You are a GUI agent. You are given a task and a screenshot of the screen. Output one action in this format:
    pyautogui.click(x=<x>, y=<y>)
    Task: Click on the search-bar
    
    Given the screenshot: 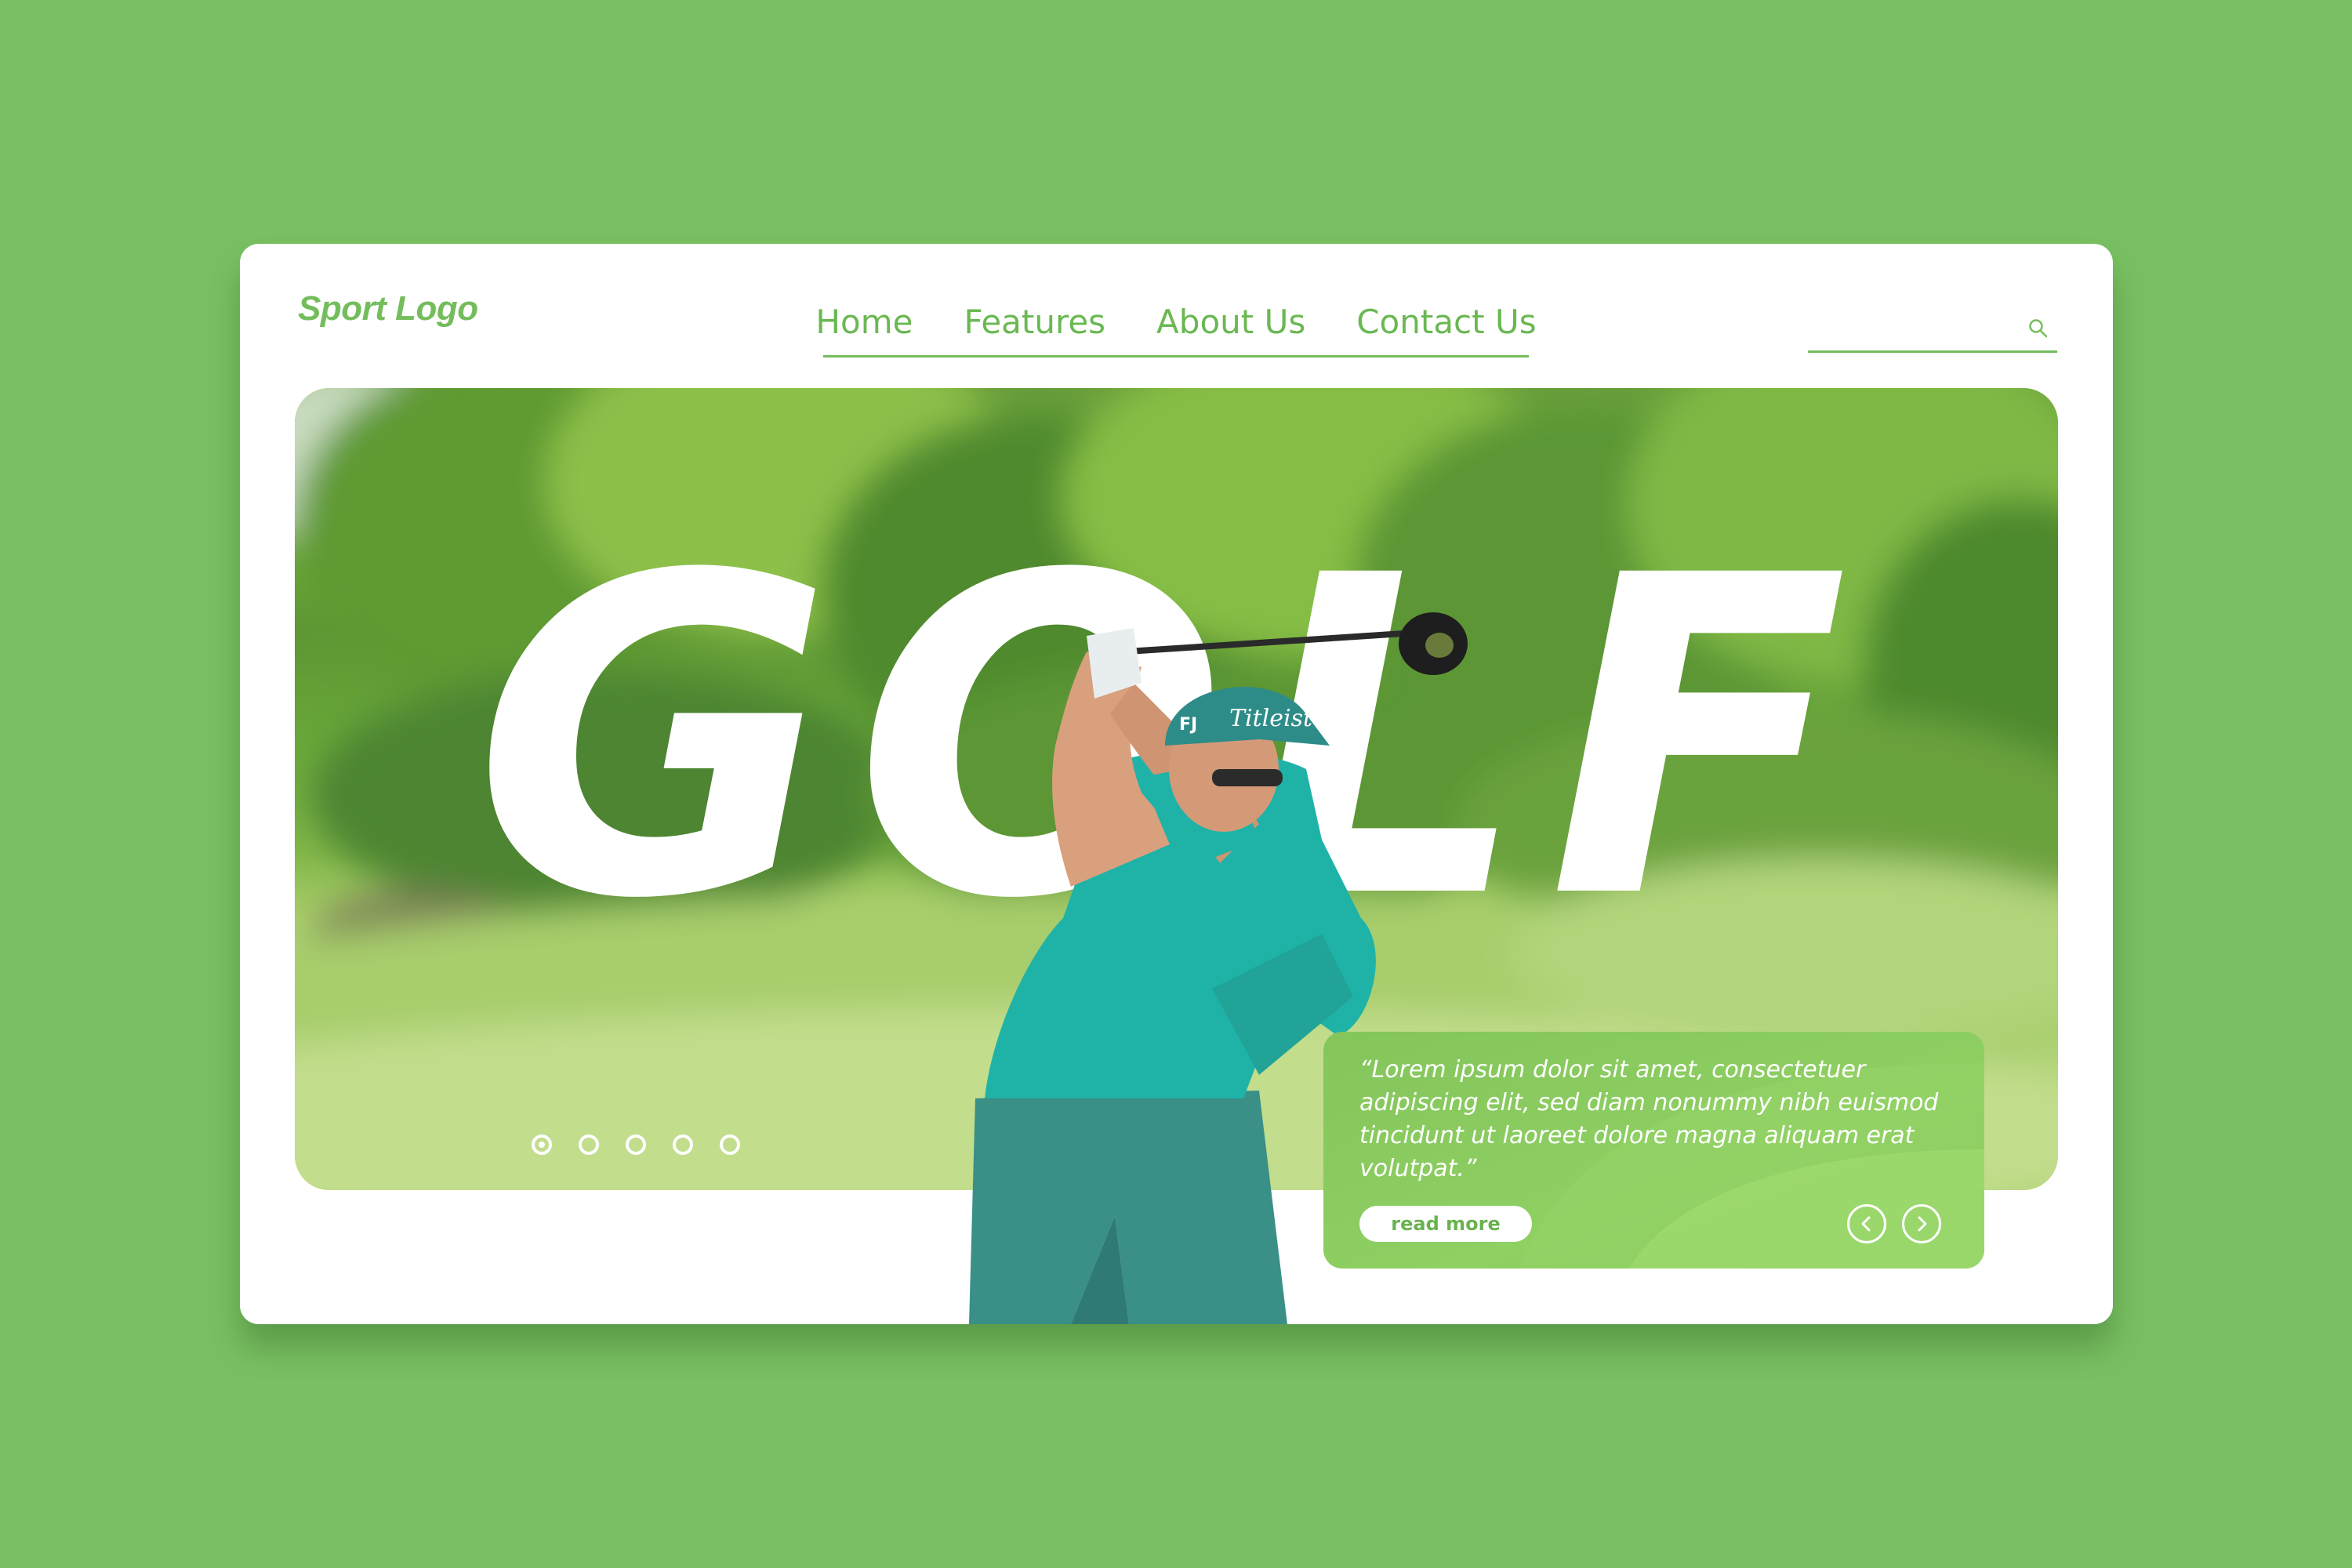 What is the action you would take?
    pyautogui.click(x=1933, y=328)
    